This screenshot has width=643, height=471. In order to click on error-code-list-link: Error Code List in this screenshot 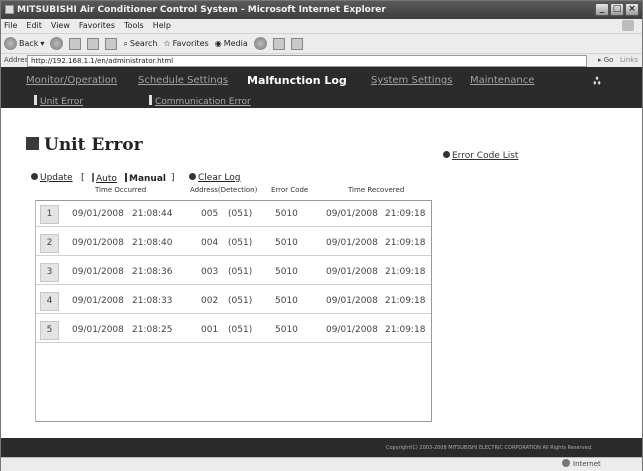, I will do `click(480, 156)`.